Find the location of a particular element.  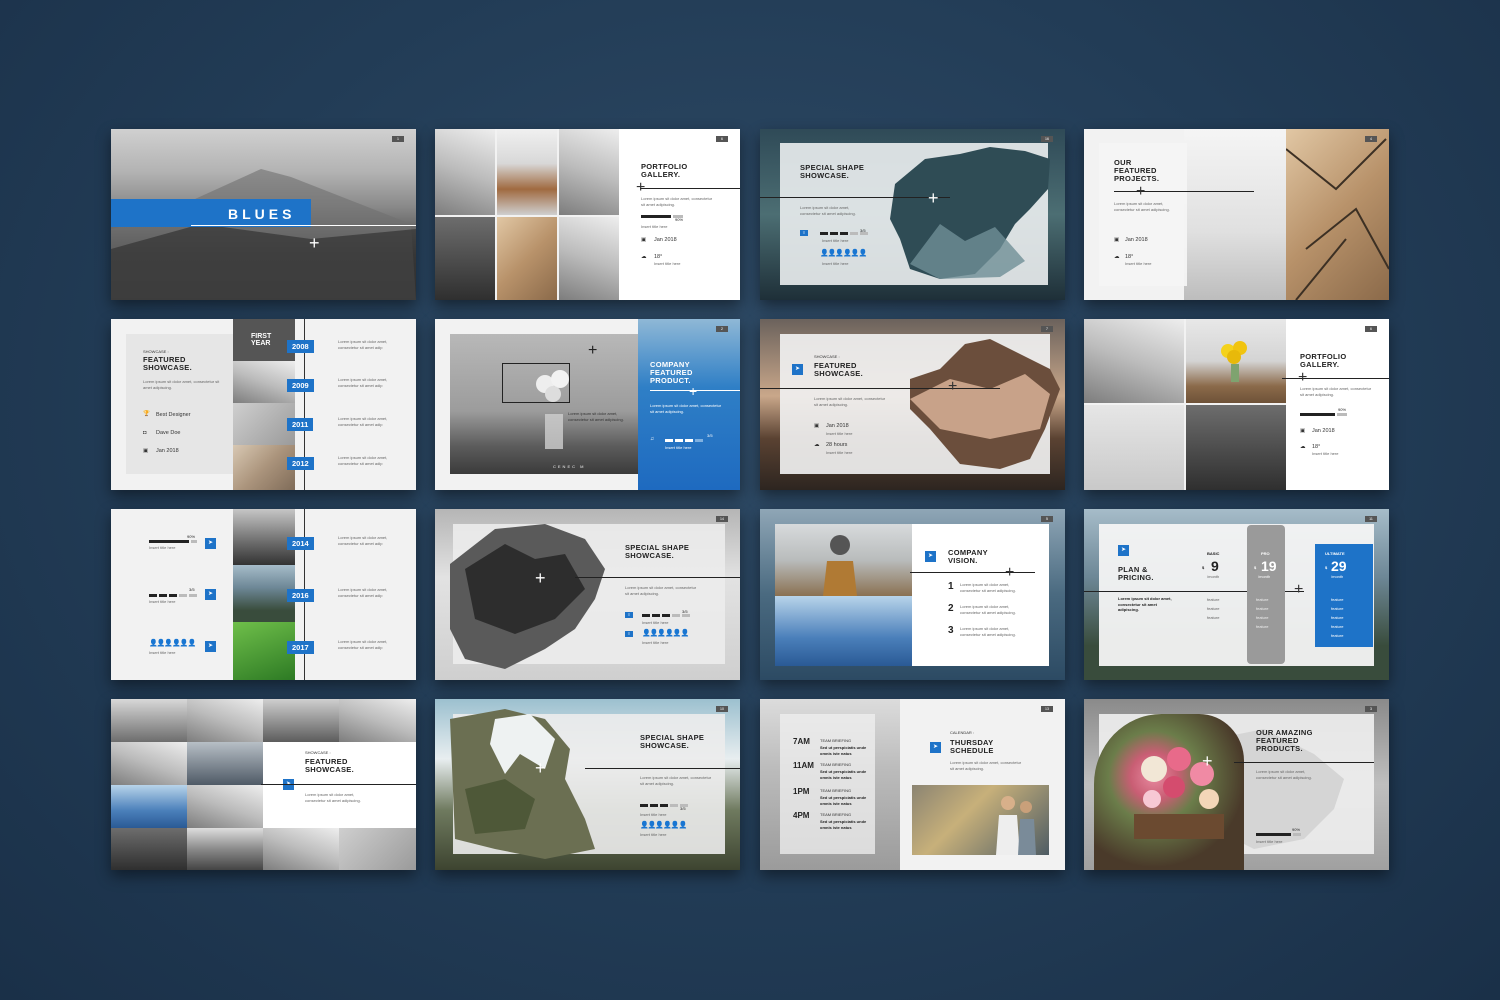

slide-number: 2 is located at coordinates (722, 329).